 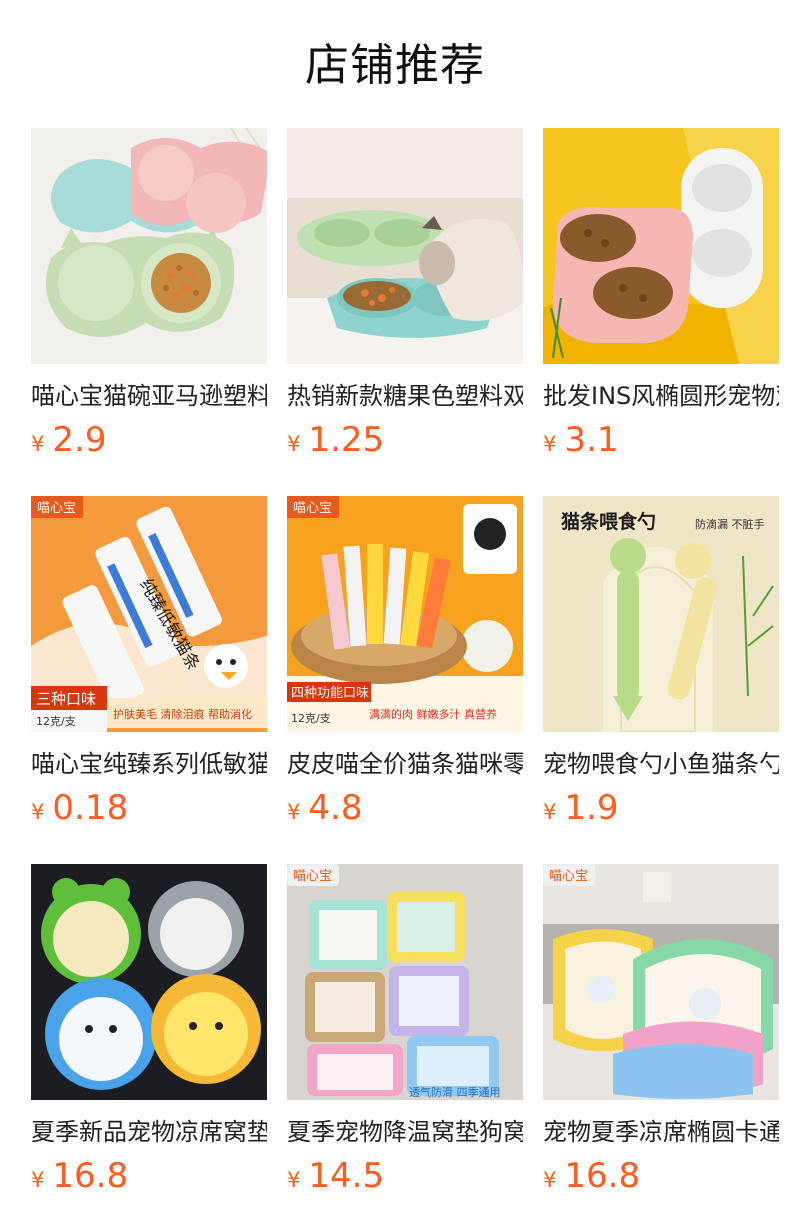 I want to click on price-value: 2.9, so click(x=79, y=440).